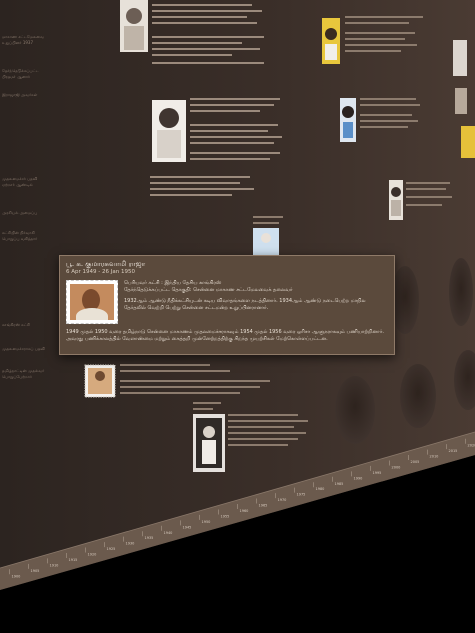  Describe the element at coordinates (434, 457) in the screenshot. I see `ruler-year-label: 2010` at that location.